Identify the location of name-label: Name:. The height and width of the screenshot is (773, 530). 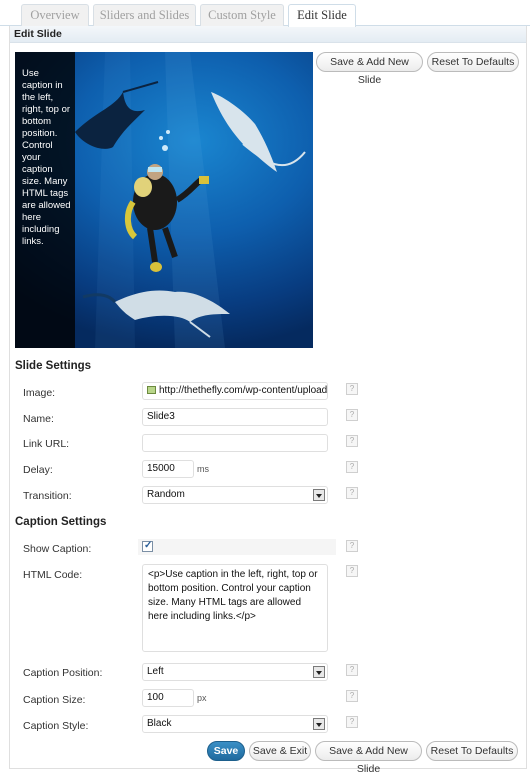
(38, 419).